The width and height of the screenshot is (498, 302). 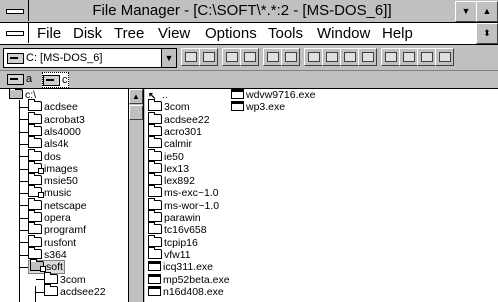 What do you see at coordinates (136, 195) in the screenshot?
I see `tree-scrollbar: ▲` at bounding box center [136, 195].